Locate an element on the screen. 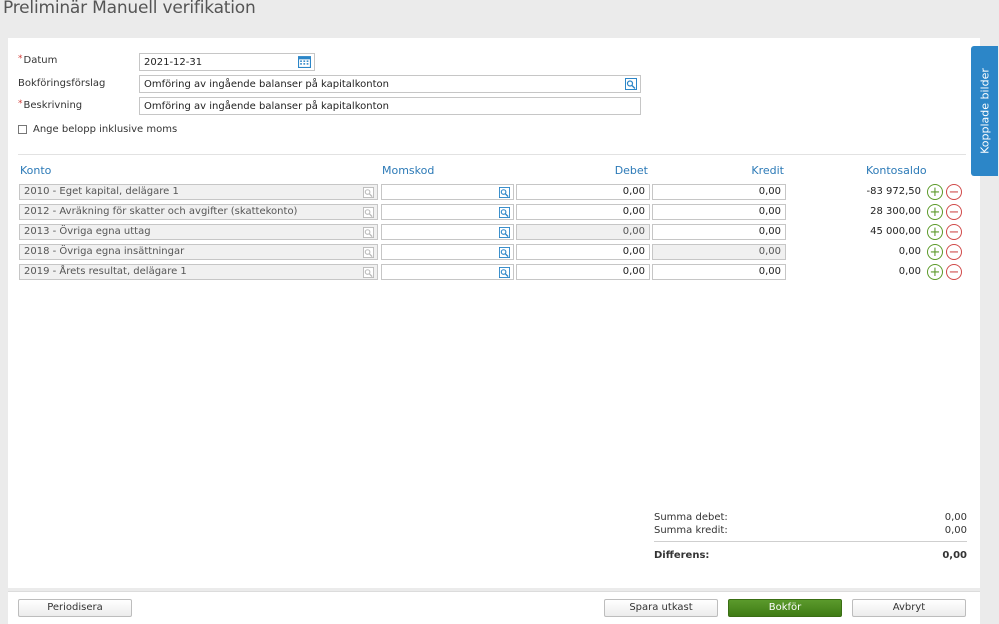 This screenshot has height=624, width=999. vat-checkbox-row: Ange belopp inklusive moms is located at coordinates (97, 129).